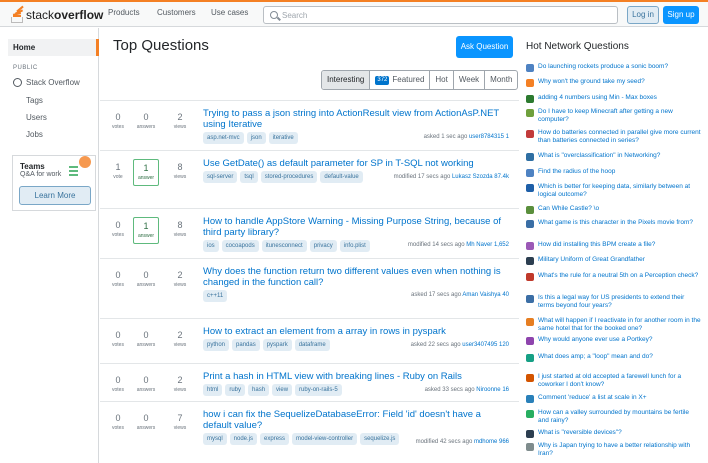 The height and width of the screenshot is (463, 708). Describe the element at coordinates (440, 15) in the screenshot. I see `search-input: Search` at that location.